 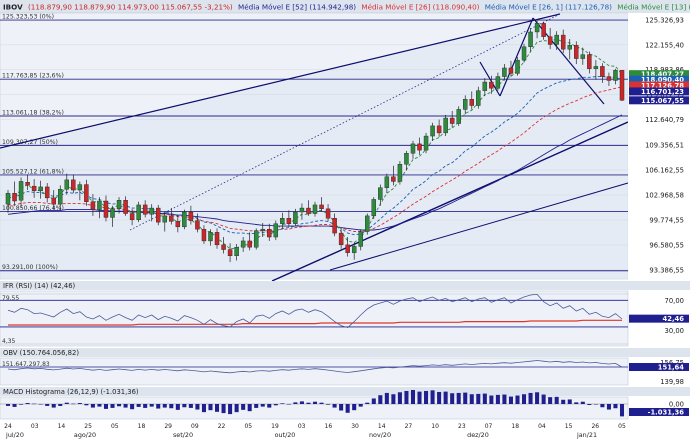 What do you see at coordinates (285, 435) in the screenshot?
I see `x-month-label: out/20` at bounding box center [285, 435].